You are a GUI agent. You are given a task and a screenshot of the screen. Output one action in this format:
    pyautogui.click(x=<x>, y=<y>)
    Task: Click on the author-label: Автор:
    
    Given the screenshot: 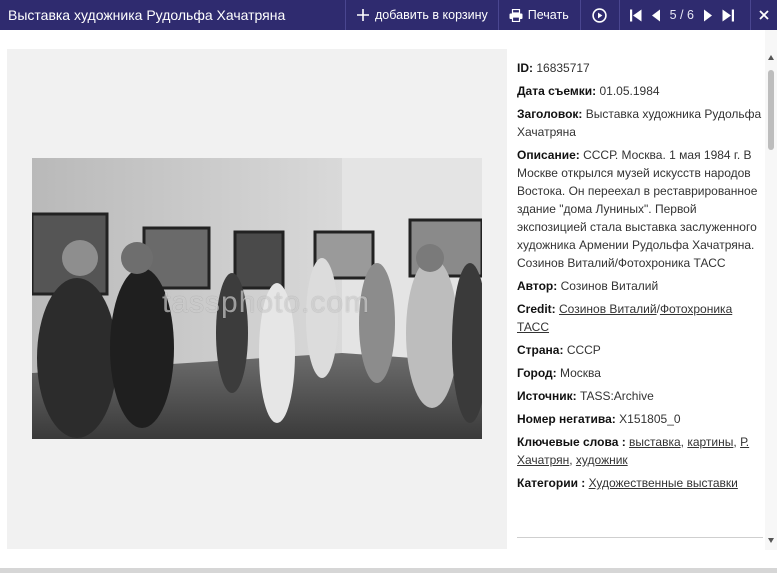 What is the action you would take?
    pyautogui.click(x=537, y=286)
    